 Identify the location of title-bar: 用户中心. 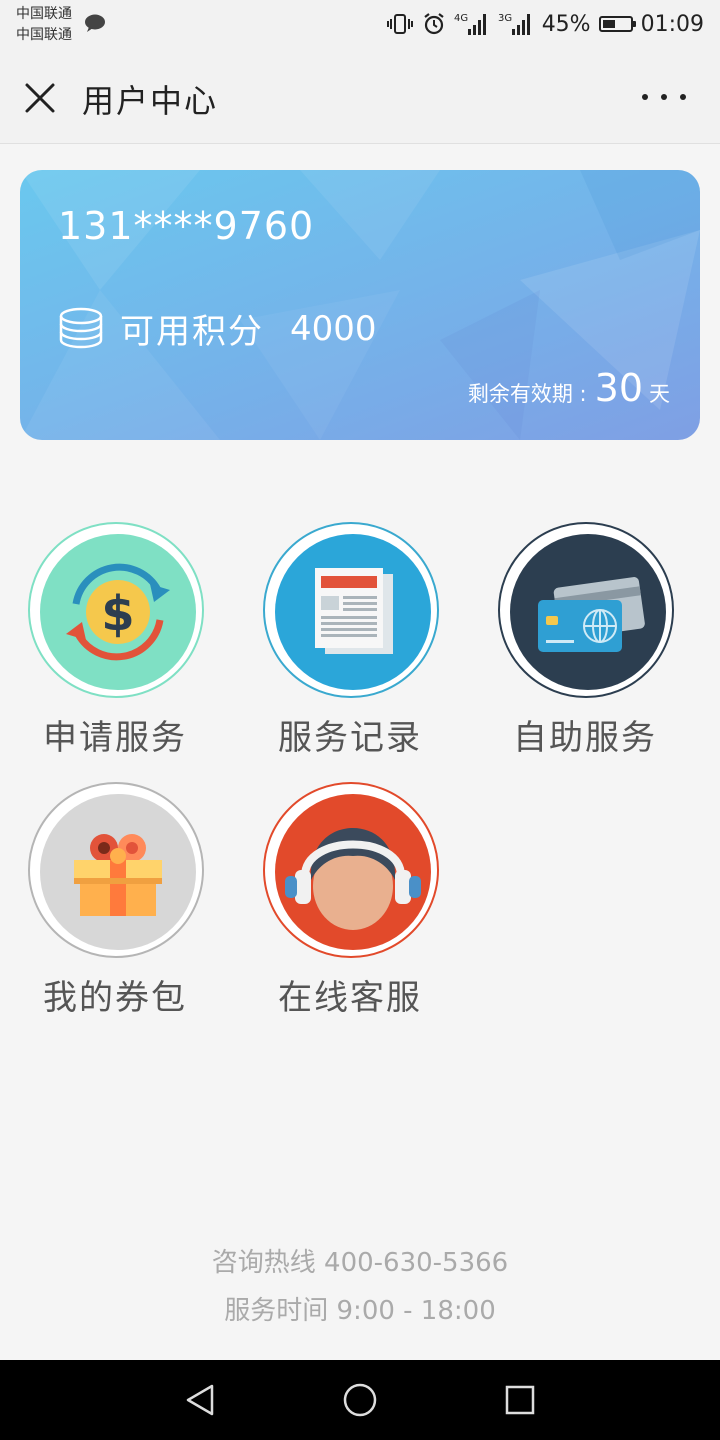
(360, 97).